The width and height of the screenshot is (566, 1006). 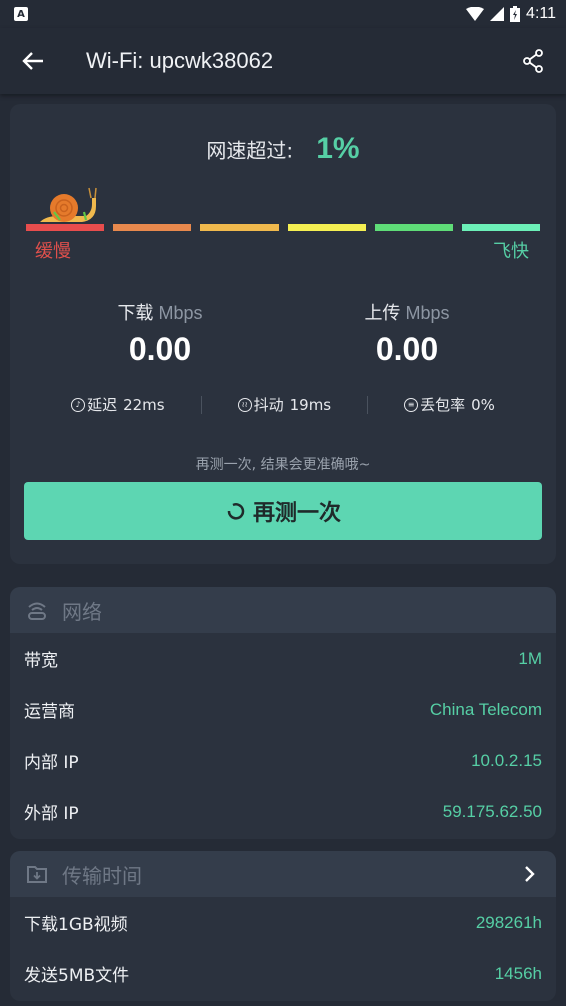 I want to click on retest-button: 再测一次, so click(x=283, y=511).